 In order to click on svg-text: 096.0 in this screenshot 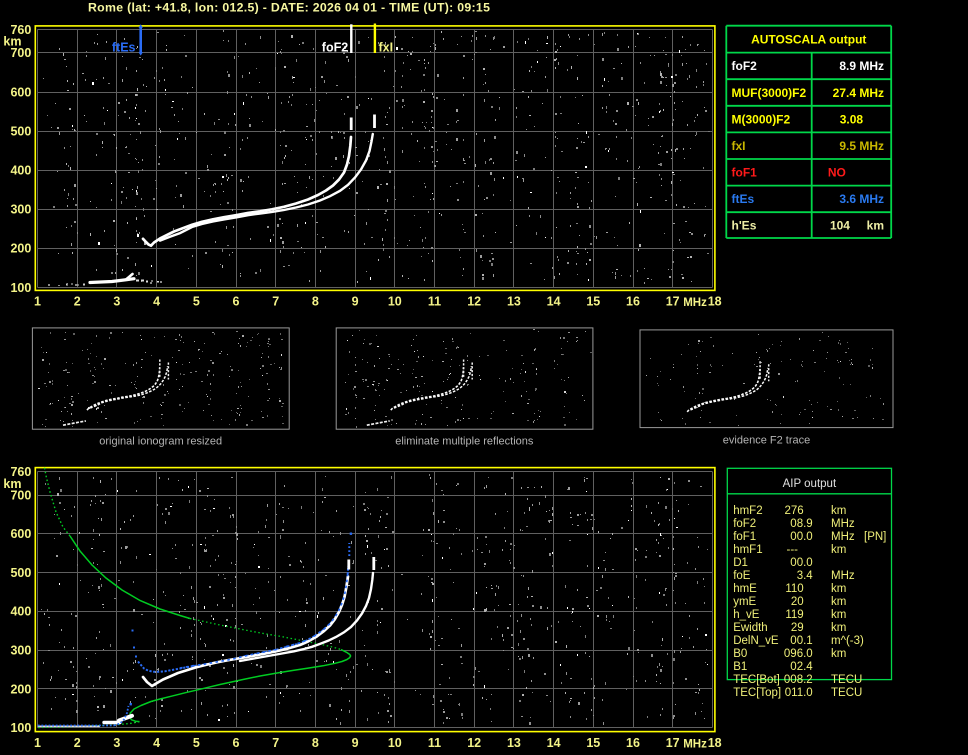, I will do `click(798, 654)`.